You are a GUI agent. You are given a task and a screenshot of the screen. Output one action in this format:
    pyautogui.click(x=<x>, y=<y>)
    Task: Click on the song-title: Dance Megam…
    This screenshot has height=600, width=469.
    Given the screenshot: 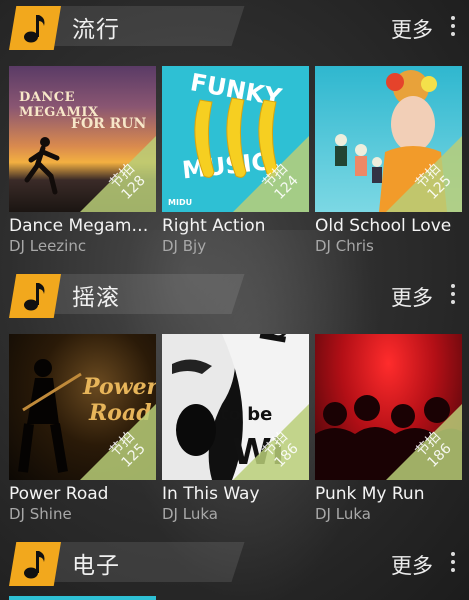 What is the action you would take?
    pyautogui.click(x=79, y=226)
    